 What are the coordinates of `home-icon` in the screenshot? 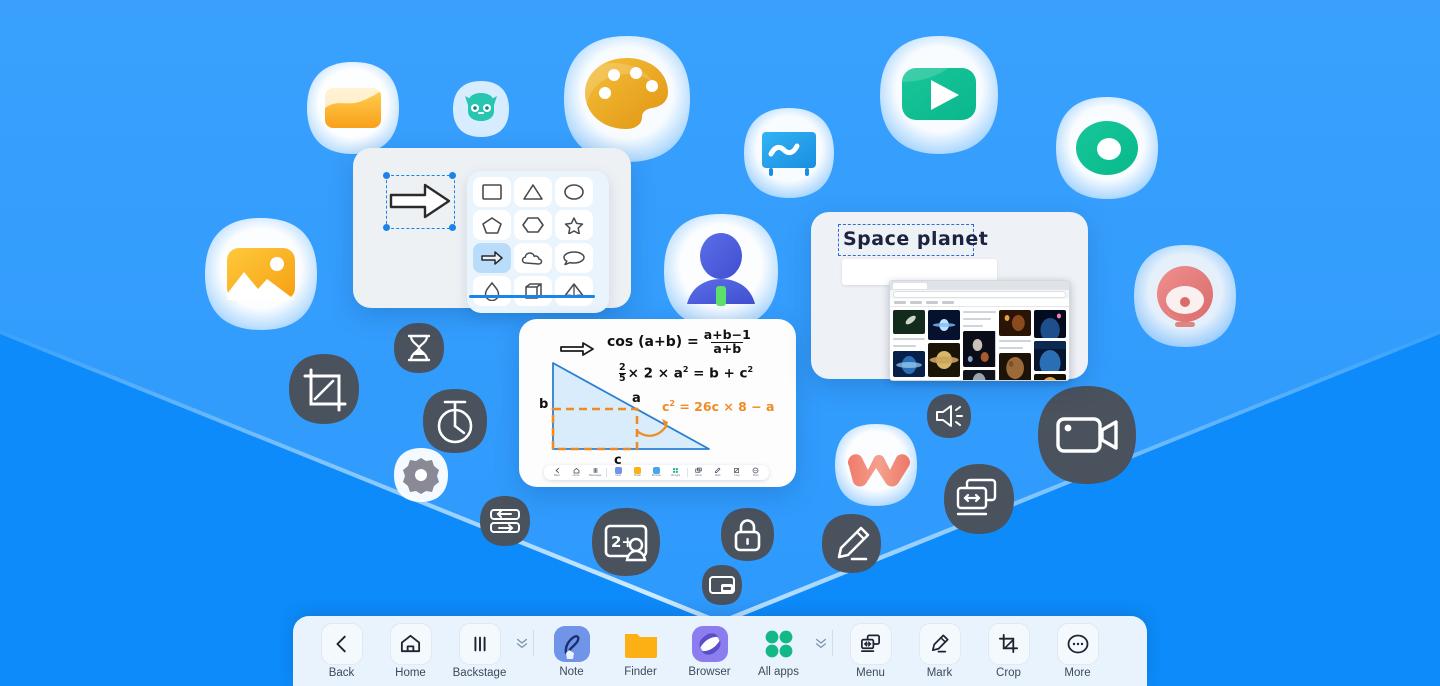 It's located at (410, 643).